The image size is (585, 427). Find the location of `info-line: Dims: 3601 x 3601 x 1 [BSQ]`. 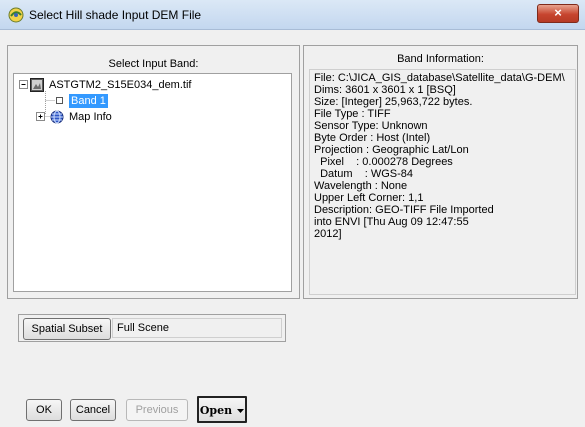

info-line: Dims: 3601 x 3601 x 1 [BSQ] is located at coordinates (385, 90).